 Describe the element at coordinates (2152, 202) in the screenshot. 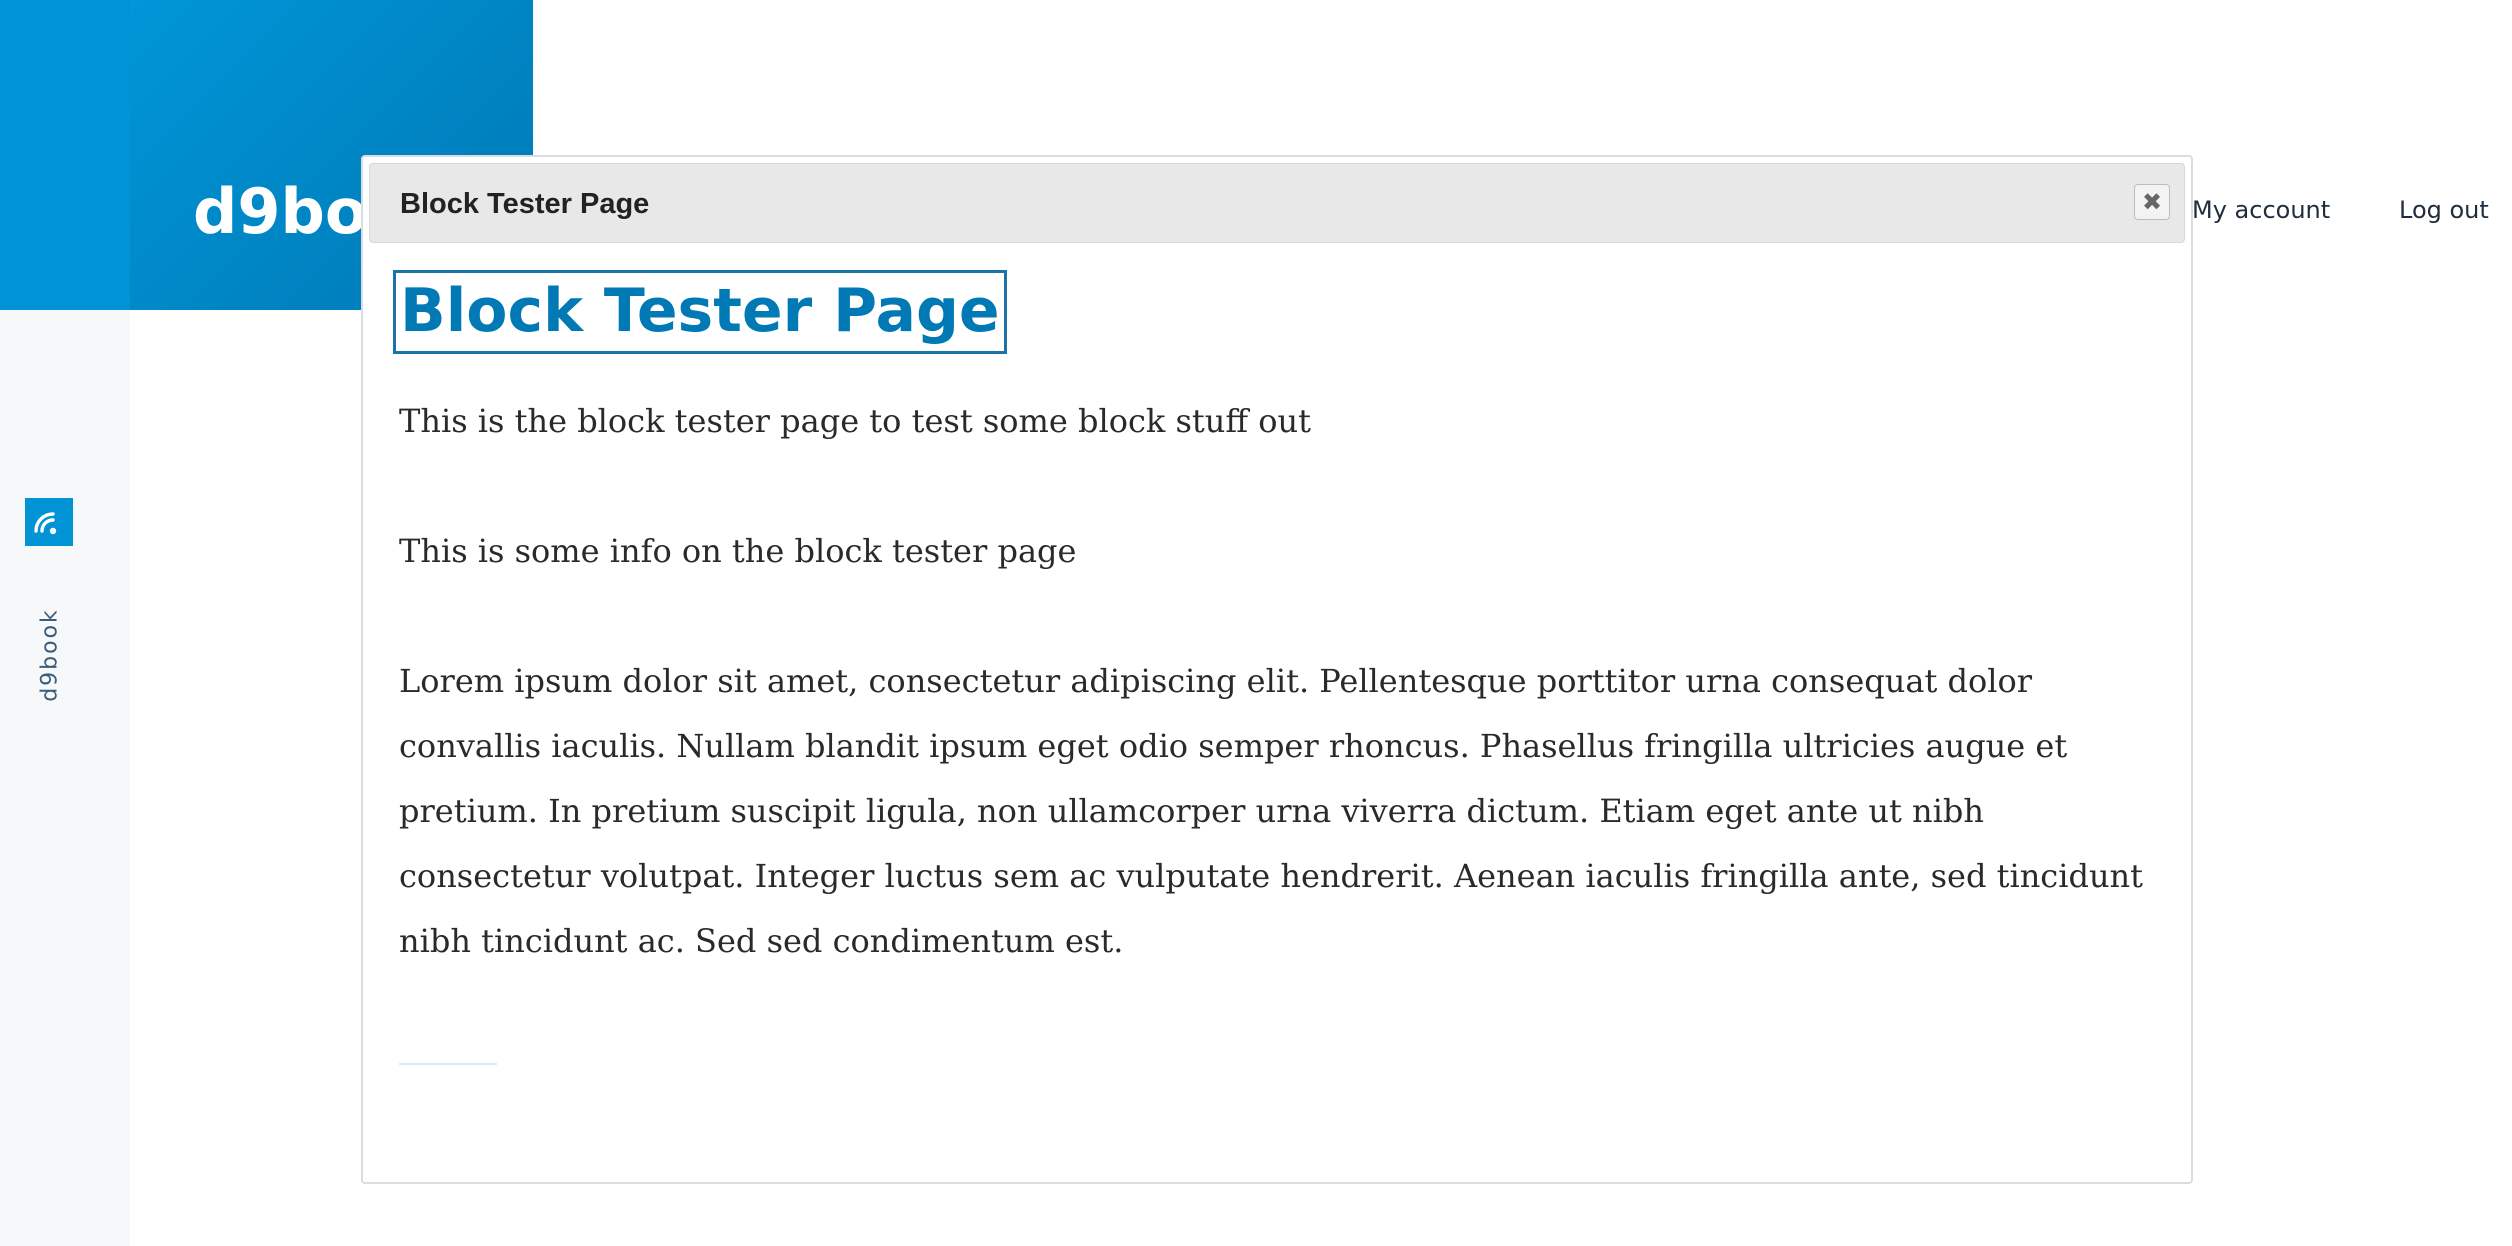

I see `close-icon: ✖` at that location.